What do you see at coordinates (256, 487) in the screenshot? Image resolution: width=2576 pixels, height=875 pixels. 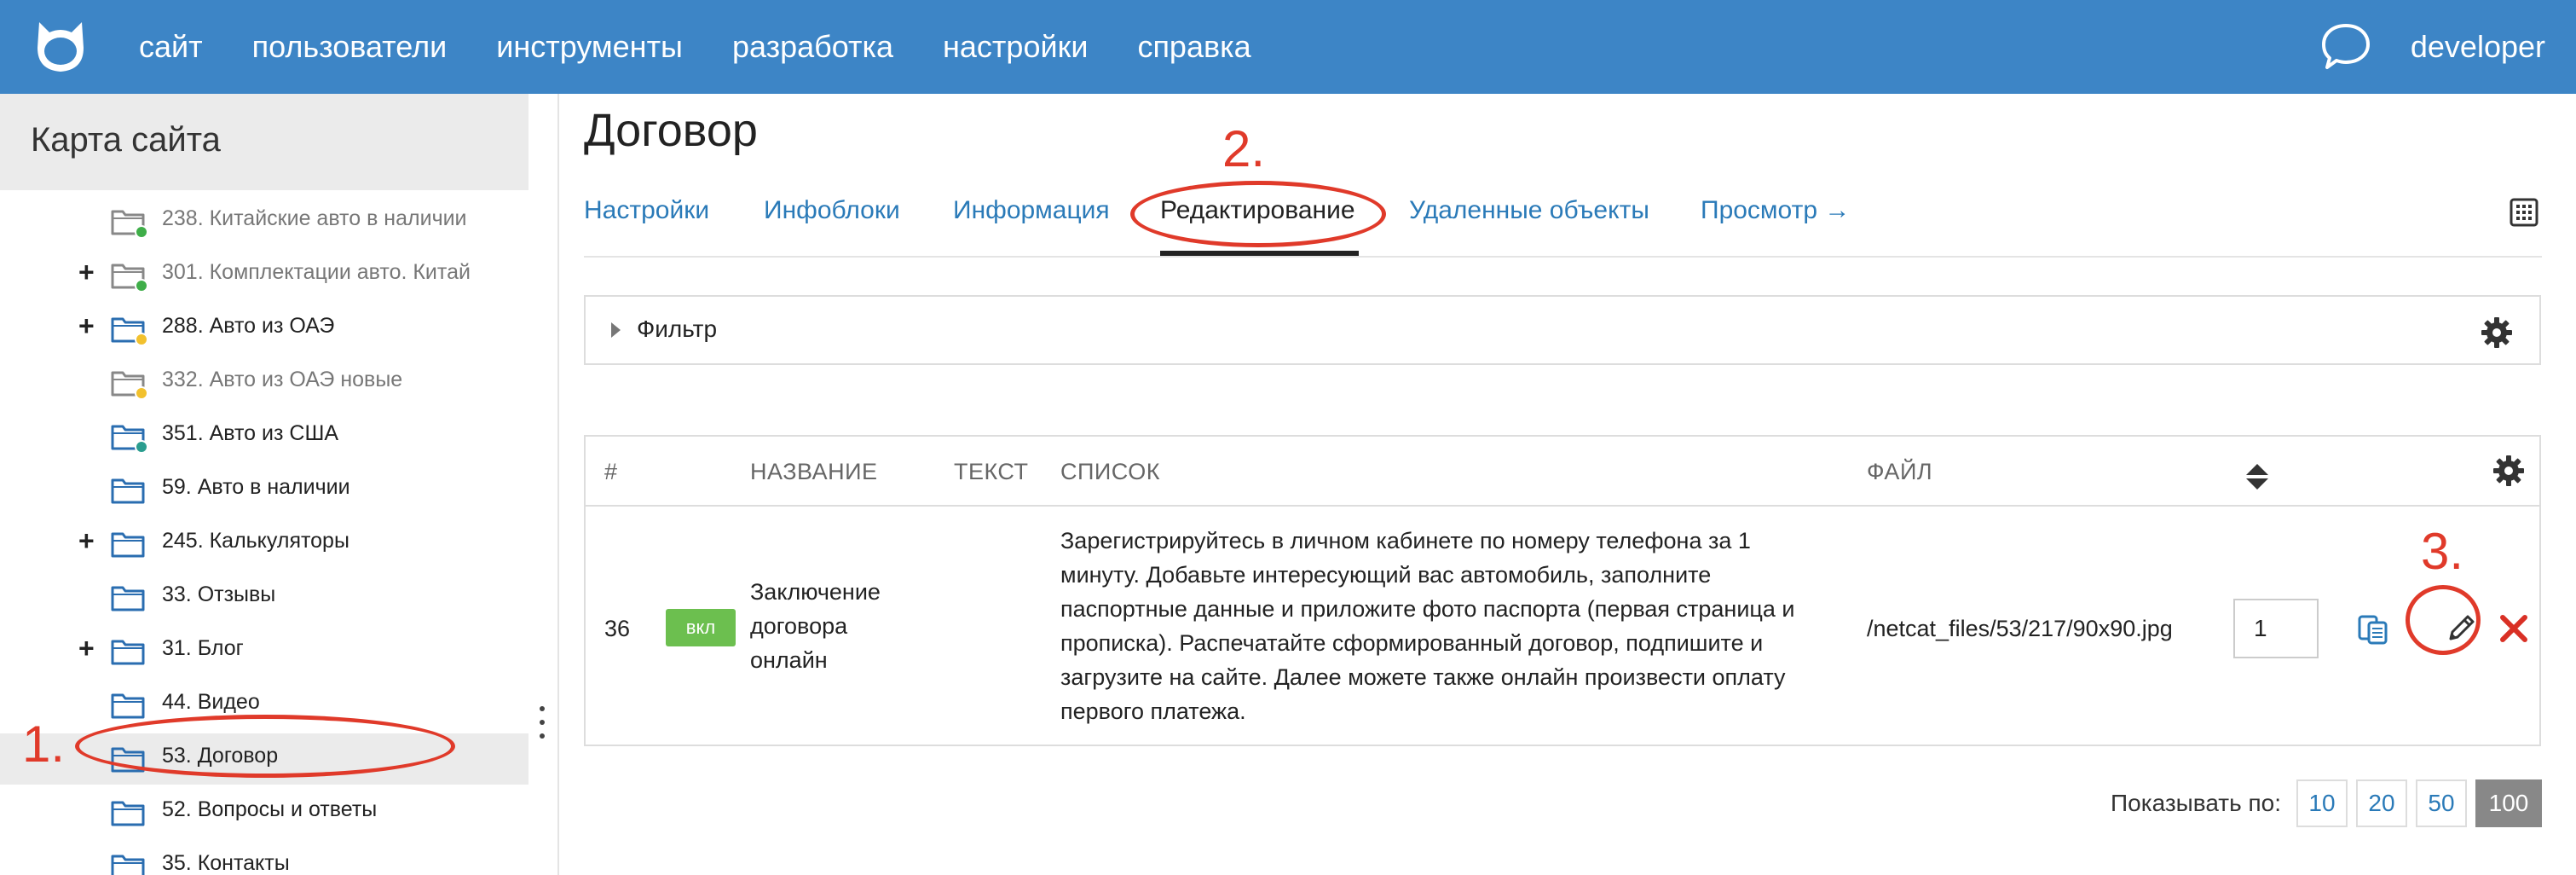 I see `sidebar-item-label: 59. Авто в наличии` at bounding box center [256, 487].